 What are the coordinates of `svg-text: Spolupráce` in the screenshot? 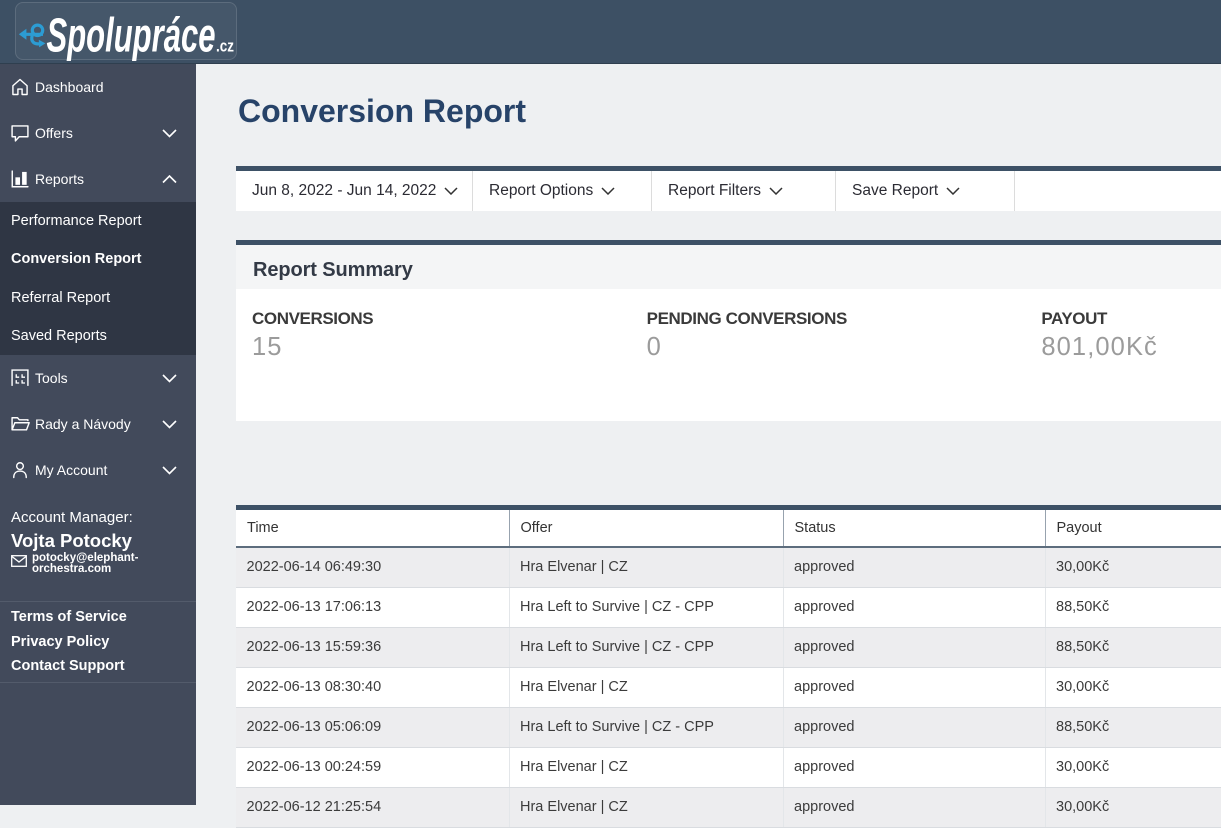 It's located at (131, 36).